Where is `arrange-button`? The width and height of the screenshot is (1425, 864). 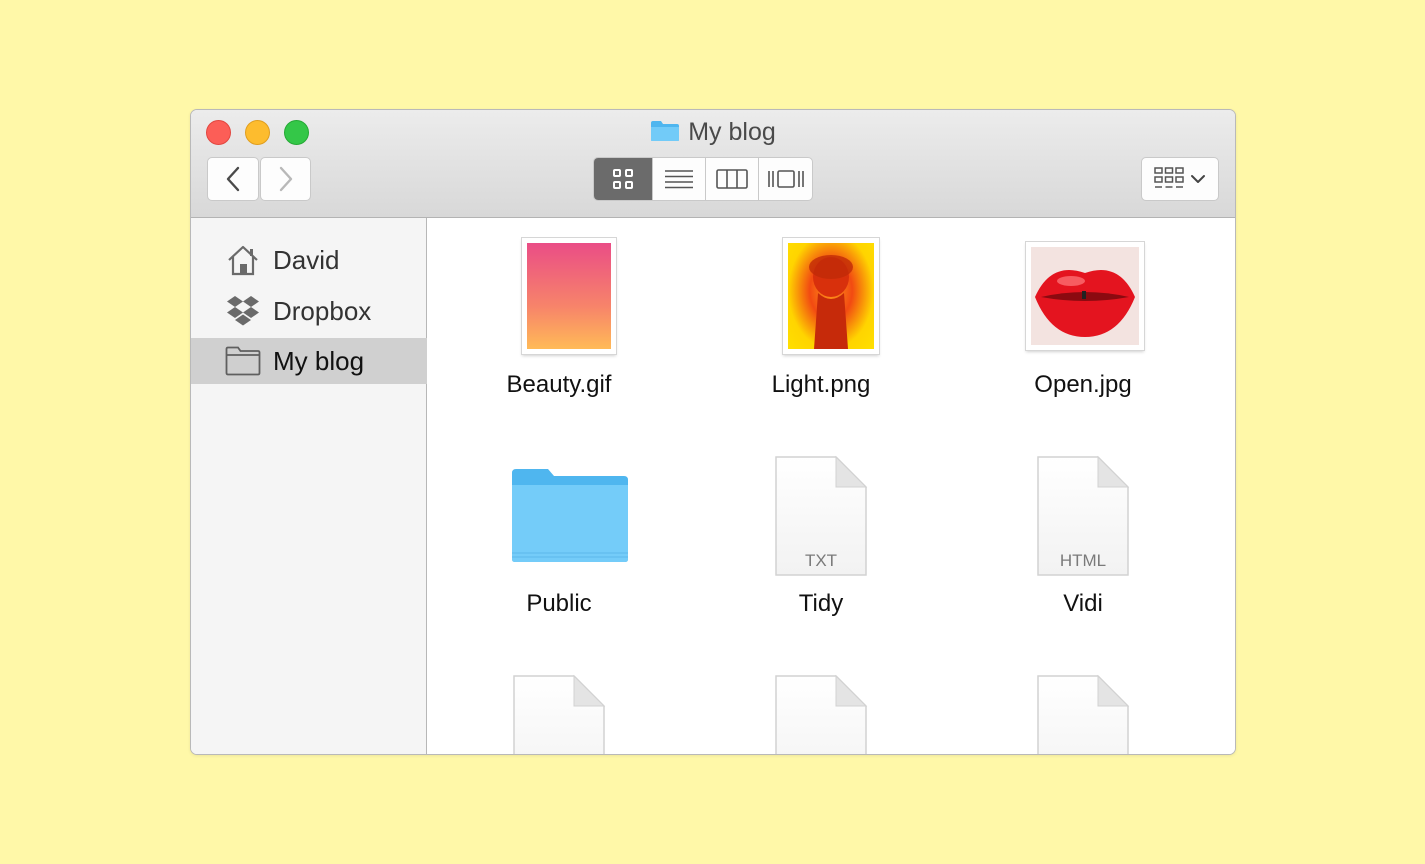
arrange-button is located at coordinates (1180, 179).